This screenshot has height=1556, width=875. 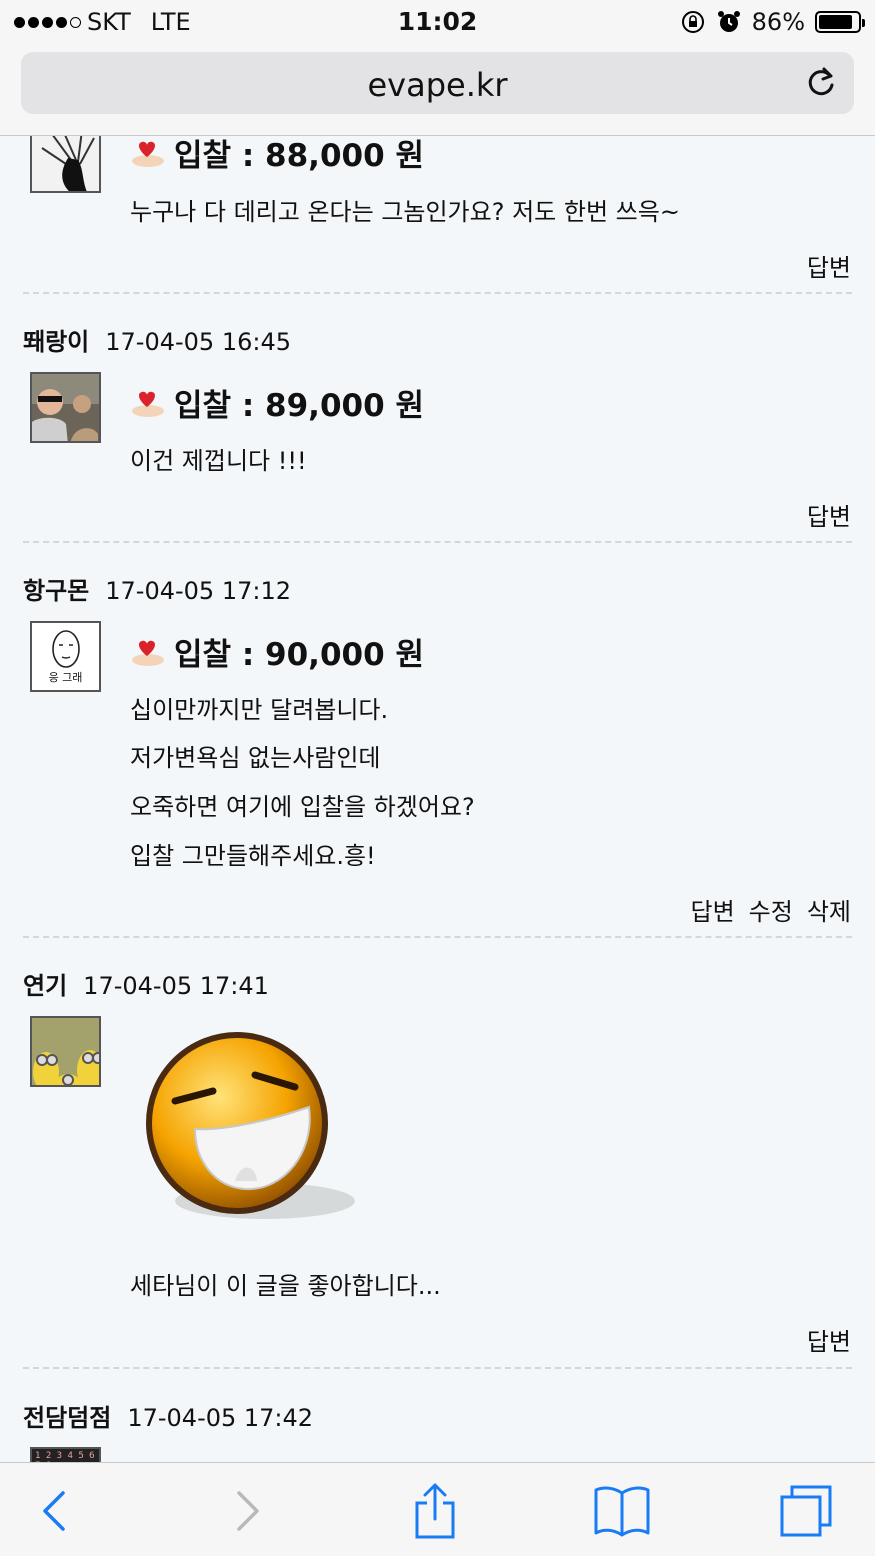 I want to click on comment-date: 17-04-05 16:45, so click(x=198, y=342).